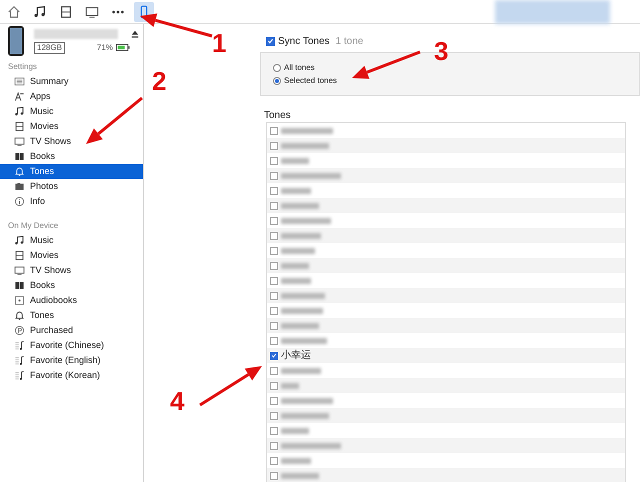 The width and height of the screenshot is (640, 482). I want to click on battery-percentage: 71%, so click(104, 47).